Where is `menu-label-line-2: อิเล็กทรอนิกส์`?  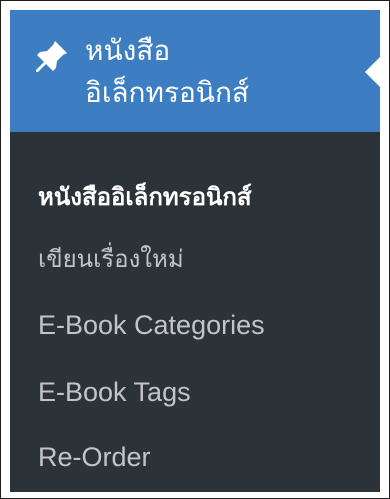
menu-label-line-2: อิเล็กทรอนิกส์ is located at coordinates (167, 92).